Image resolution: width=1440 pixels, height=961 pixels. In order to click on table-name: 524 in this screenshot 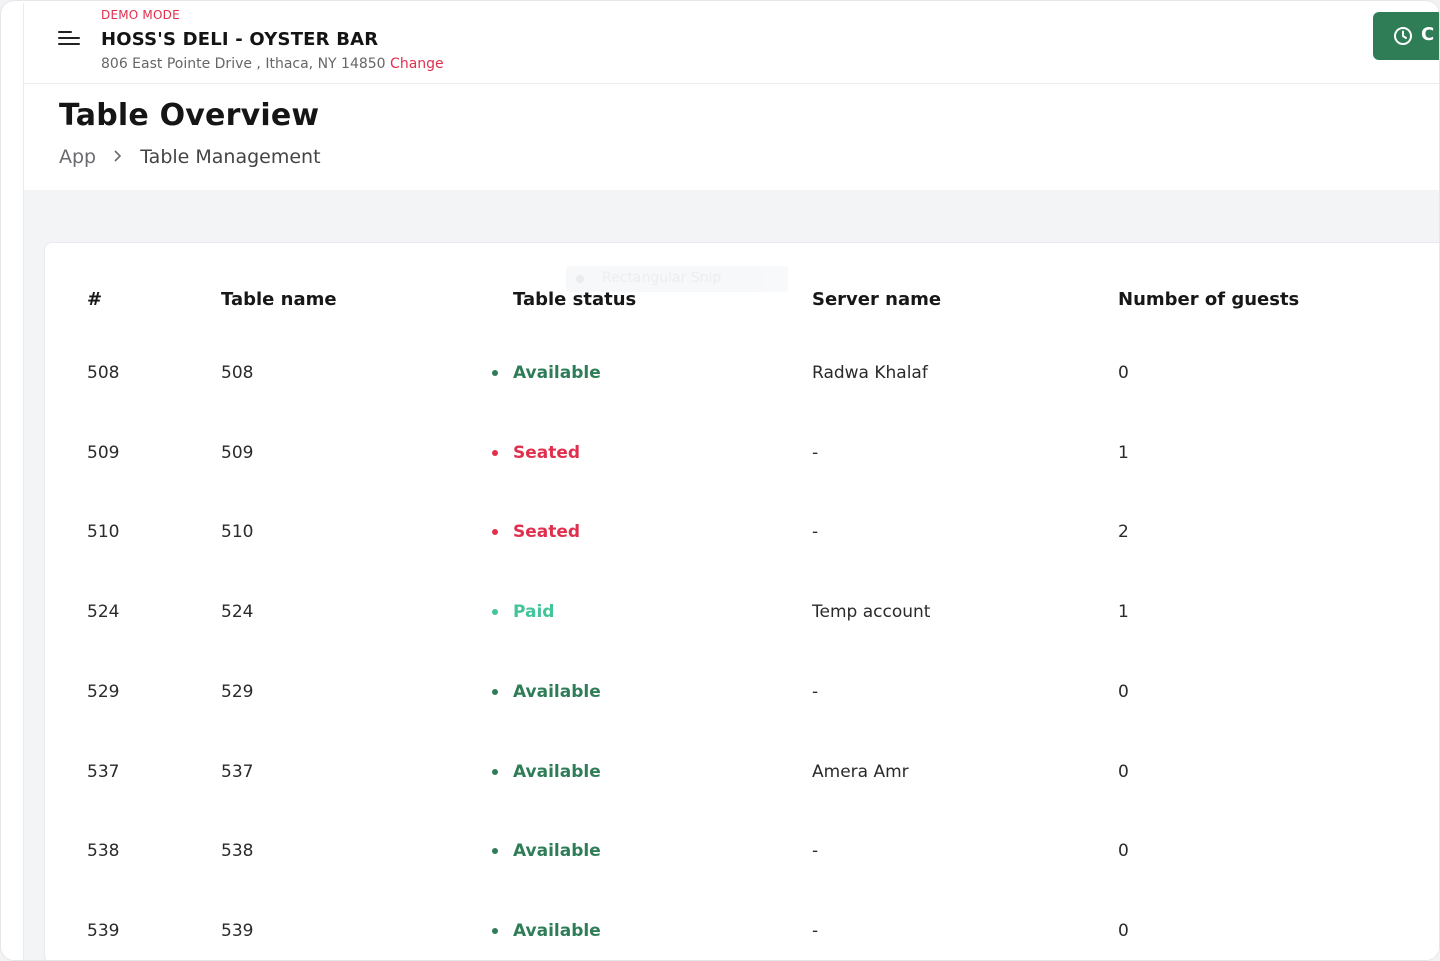, I will do `click(237, 612)`.